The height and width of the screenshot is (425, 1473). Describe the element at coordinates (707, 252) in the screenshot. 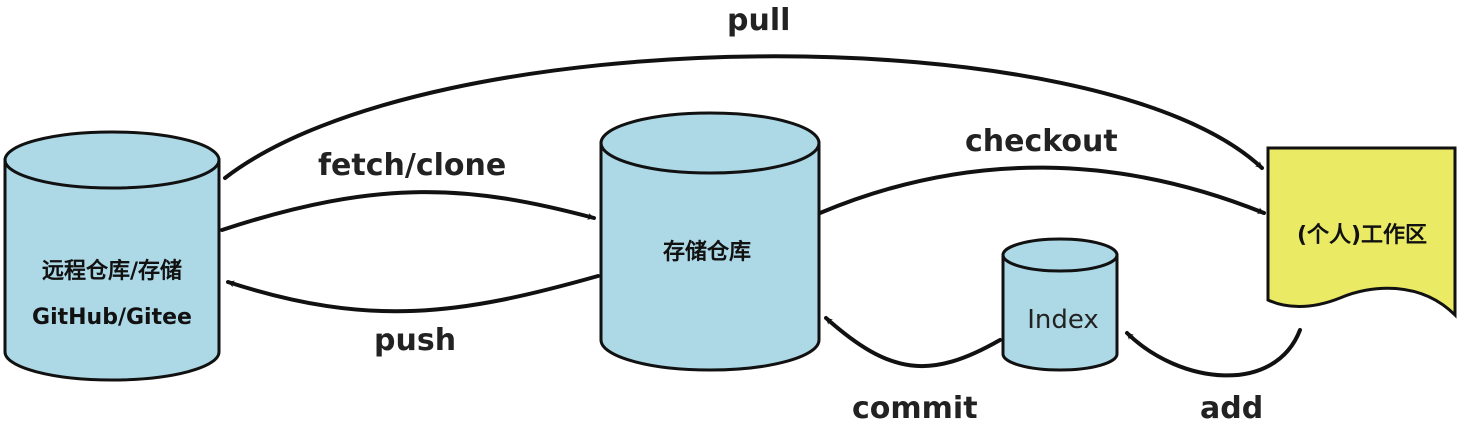

I see `repository-label: 存储仓库` at that location.